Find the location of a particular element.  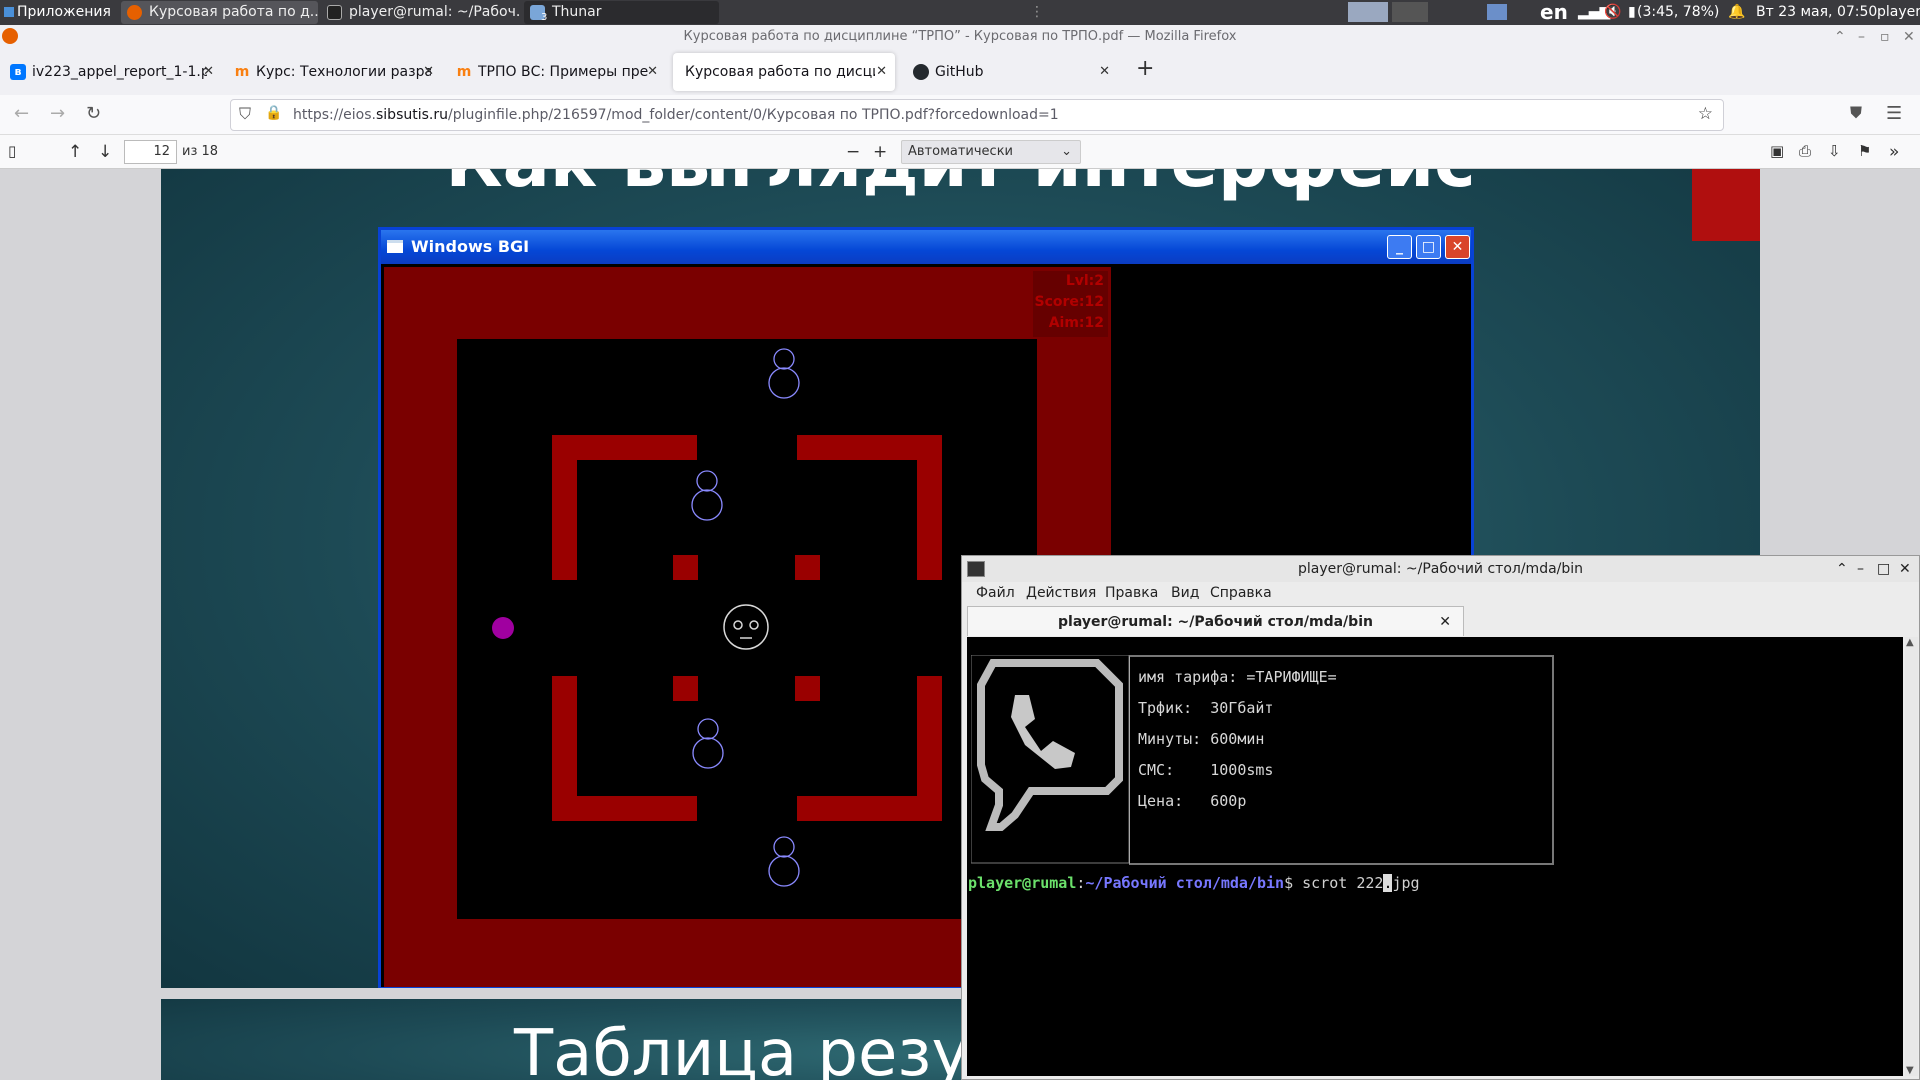

moodle-icon: m is located at coordinates (242, 72).